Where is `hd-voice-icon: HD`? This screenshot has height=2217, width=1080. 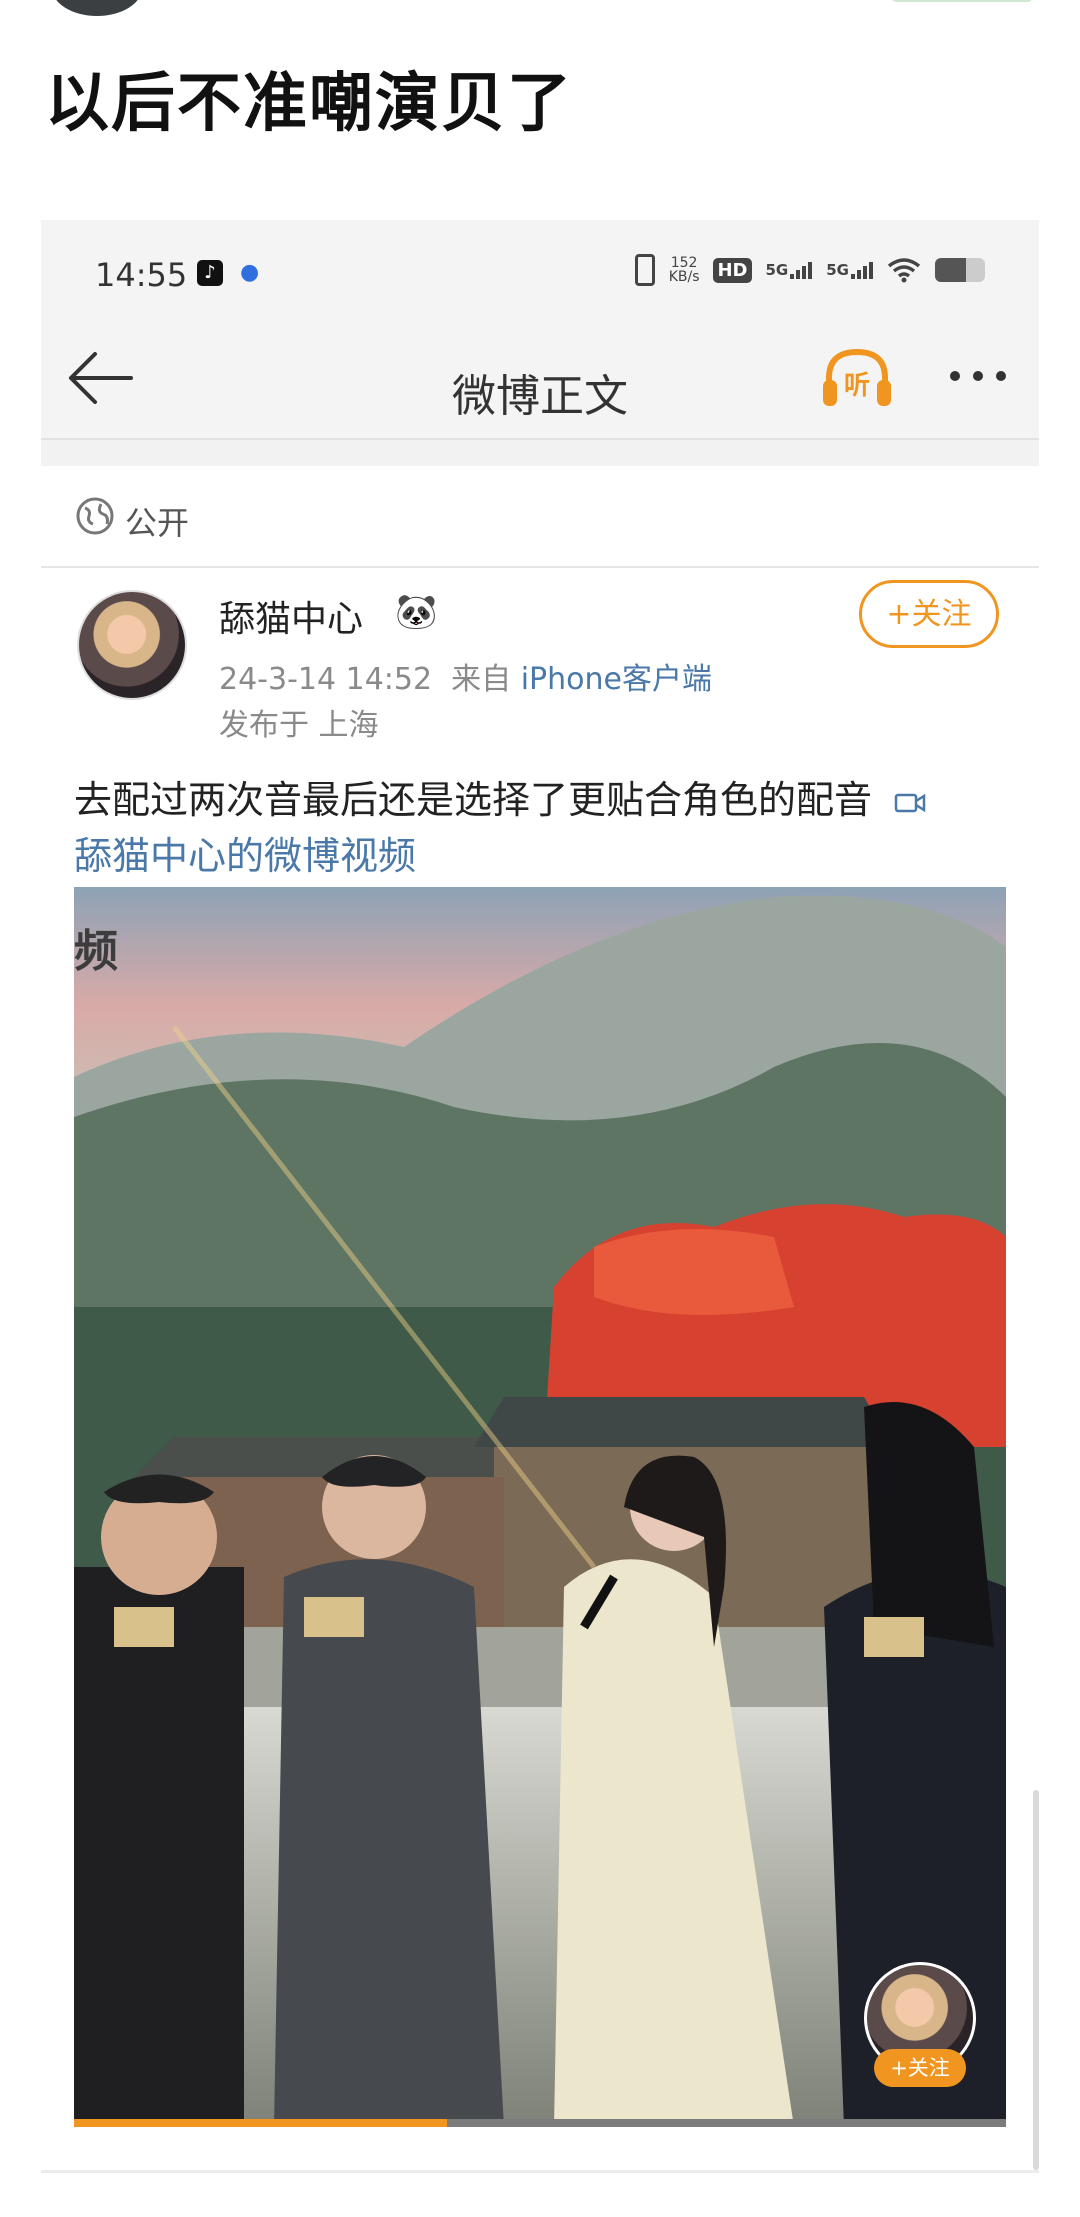 hd-voice-icon: HD is located at coordinates (732, 270).